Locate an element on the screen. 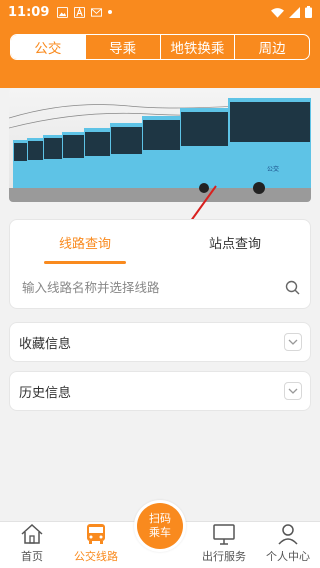 The width and height of the screenshot is (320, 568). history-expand-button is located at coordinates (293, 391).